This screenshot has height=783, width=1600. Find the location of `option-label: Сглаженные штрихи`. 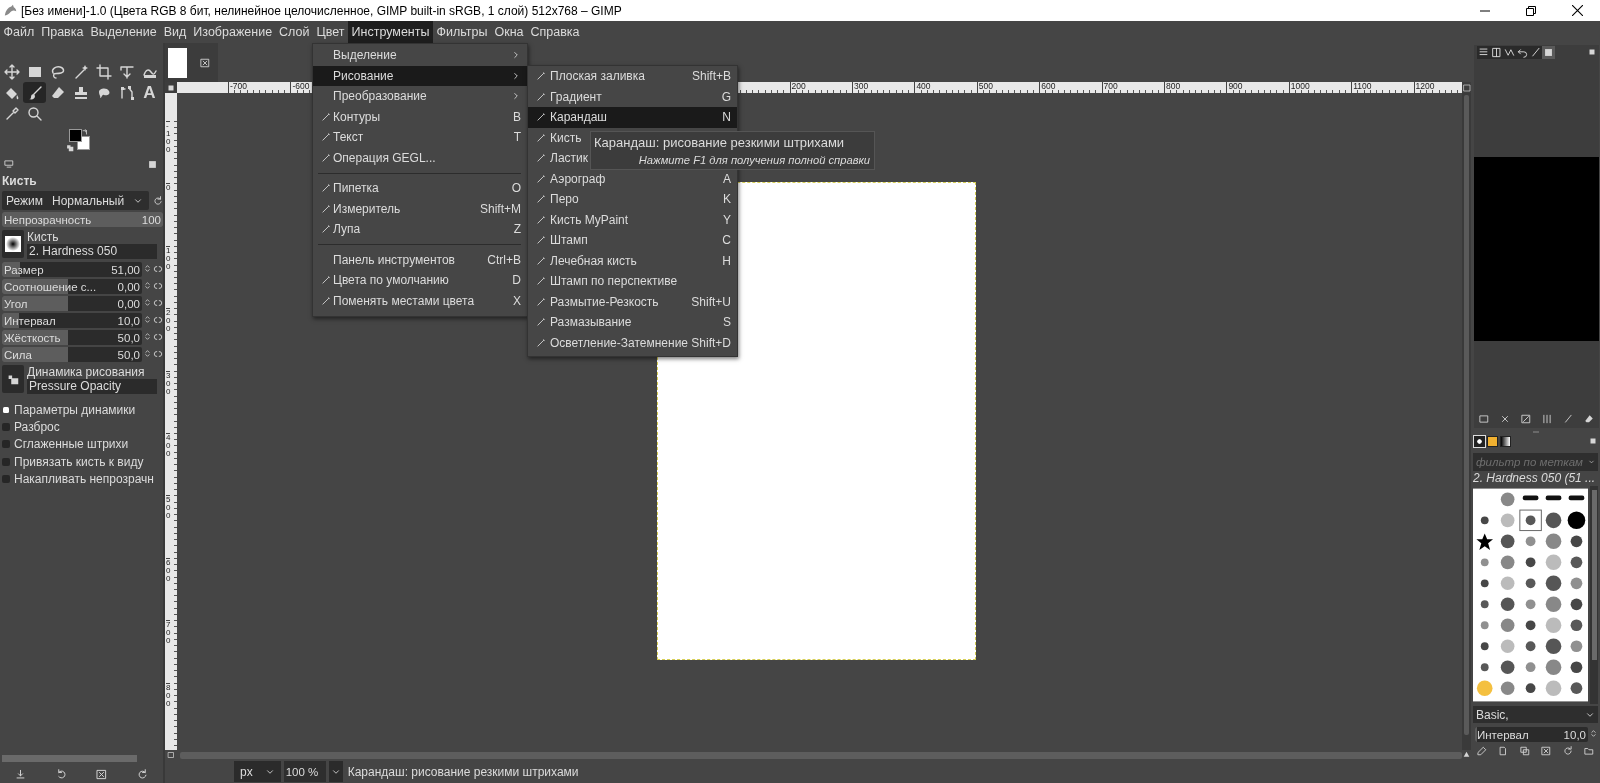

option-label: Сглаженные штрихи is located at coordinates (71, 444).